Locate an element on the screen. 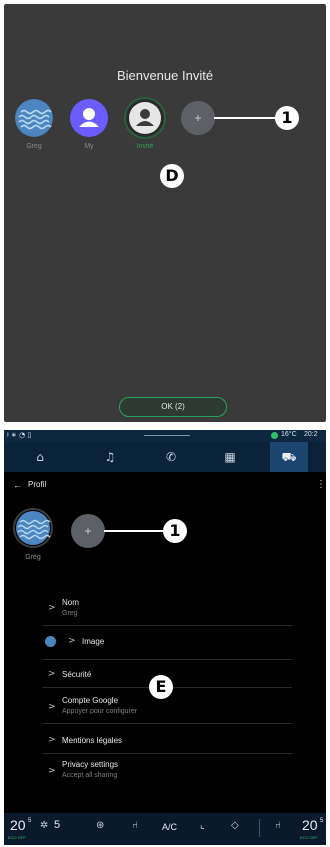 The width and height of the screenshot is (330, 847). temp-right-fraction: 5 is located at coordinates (322, 821).